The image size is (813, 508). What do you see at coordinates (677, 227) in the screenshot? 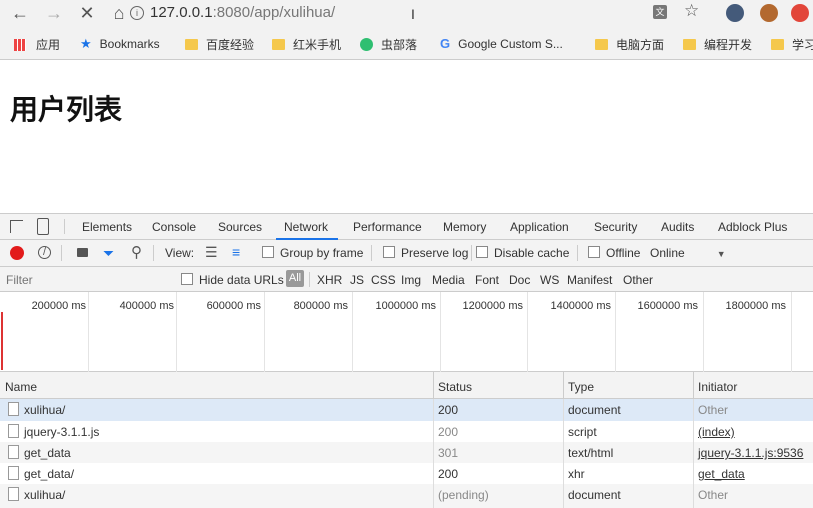
I see `tab-audits: Audits` at bounding box center [677, 227].